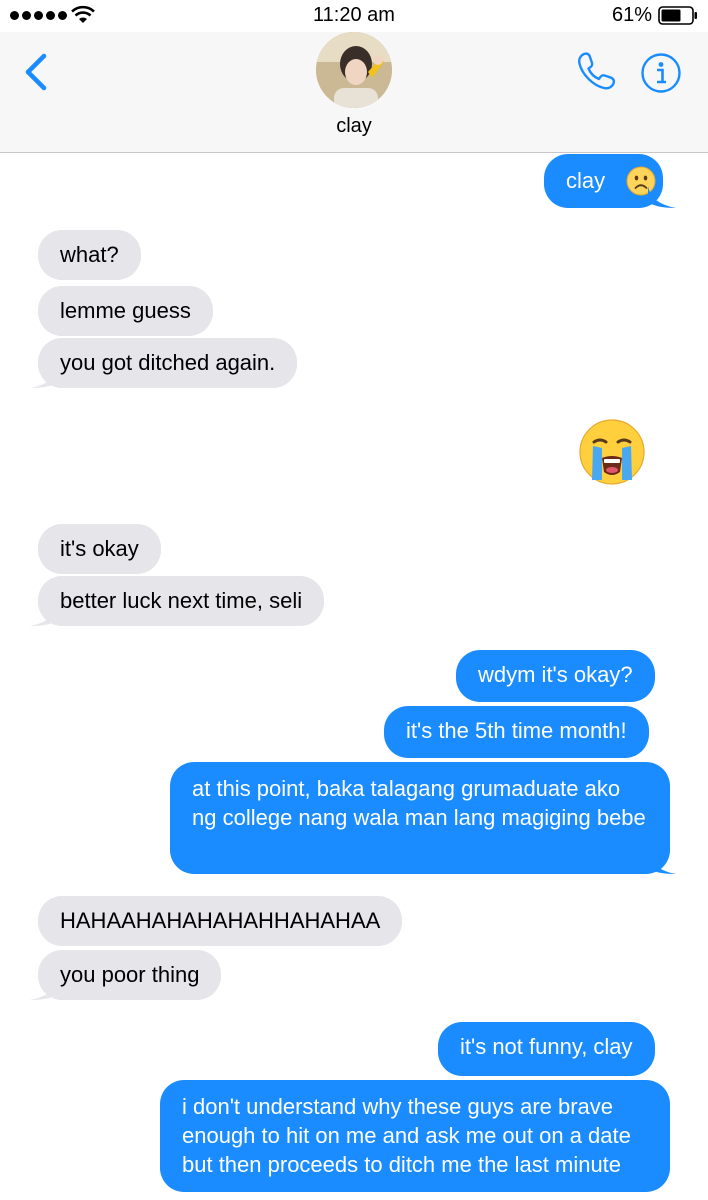 Image resolution: width=708 pixels, height=1200 pixels. I want to click on message-bubble-outgoing: wdym it's okay?, so click(555, 676).